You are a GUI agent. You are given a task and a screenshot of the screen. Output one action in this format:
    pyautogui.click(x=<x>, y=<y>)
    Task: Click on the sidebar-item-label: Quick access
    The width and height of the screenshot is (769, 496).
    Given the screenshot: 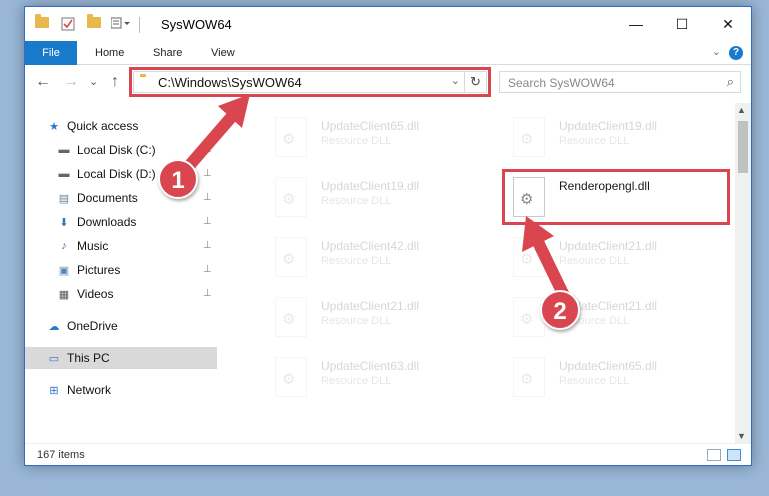 What is the action you would take?
    pyautogui.click(x=103, y=126)
    